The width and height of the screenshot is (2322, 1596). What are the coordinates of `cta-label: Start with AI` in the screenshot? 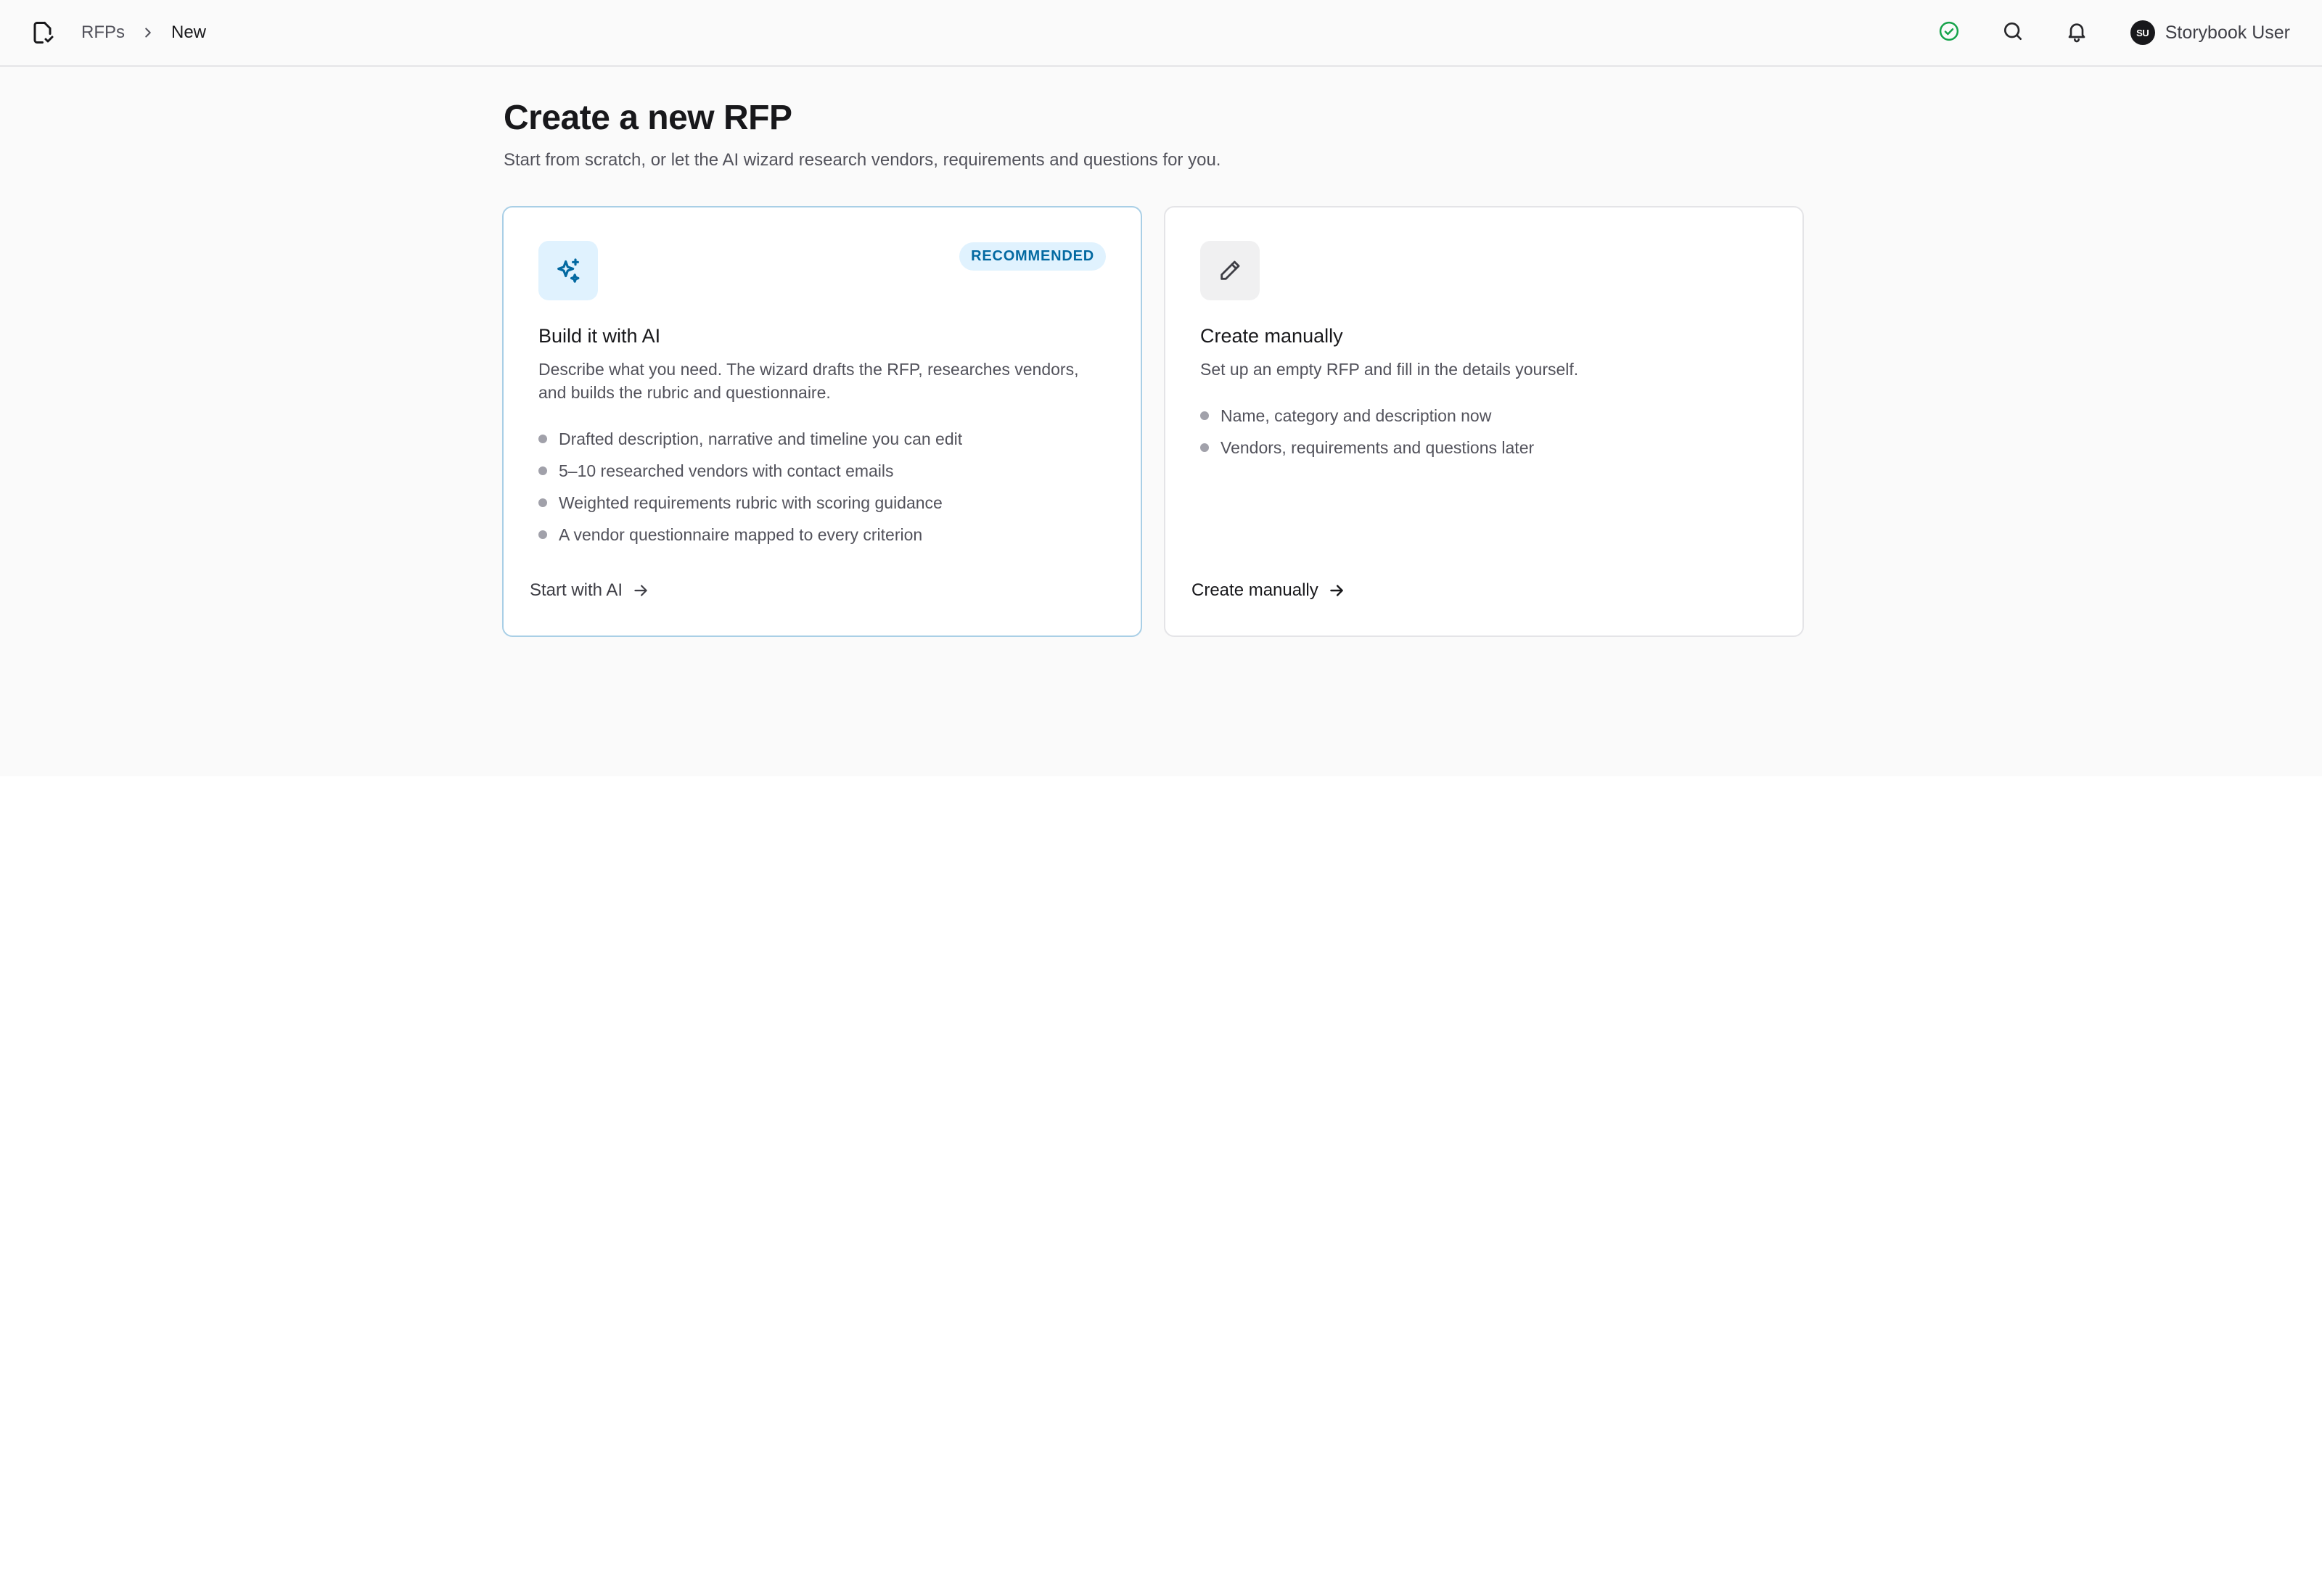 It's located at (576, 590).